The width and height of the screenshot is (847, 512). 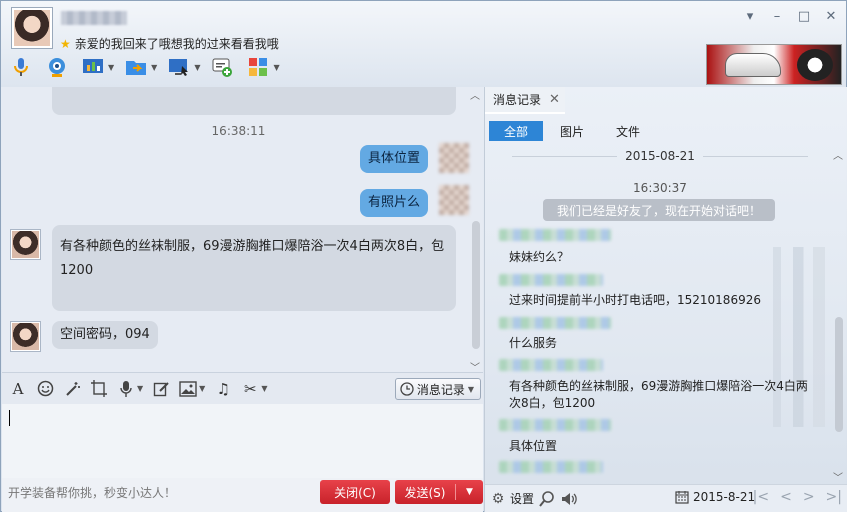 What do you see at coordinates (21, 67) in the screenshot?
I see `microphone-icon` at bounding box center [21, 67].